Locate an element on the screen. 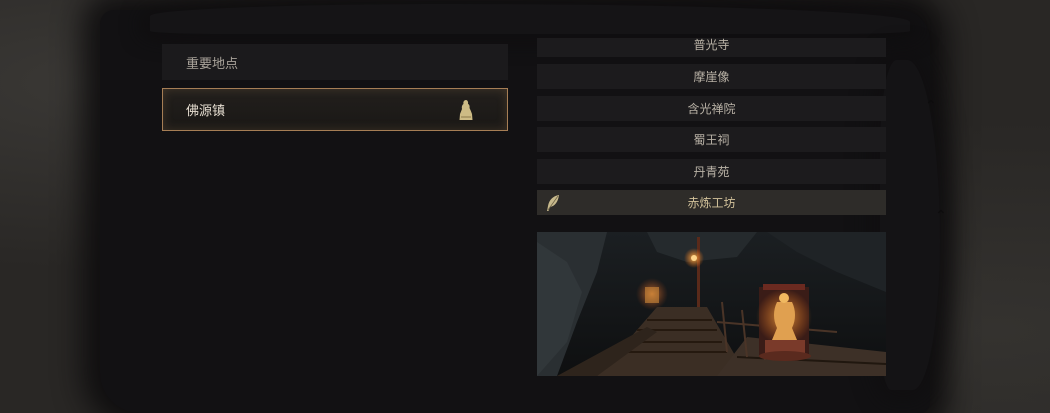 This screenshot has width=1050, height=413. list-item-selected: 赤炼工坊 is located at coordinates (711, 202).